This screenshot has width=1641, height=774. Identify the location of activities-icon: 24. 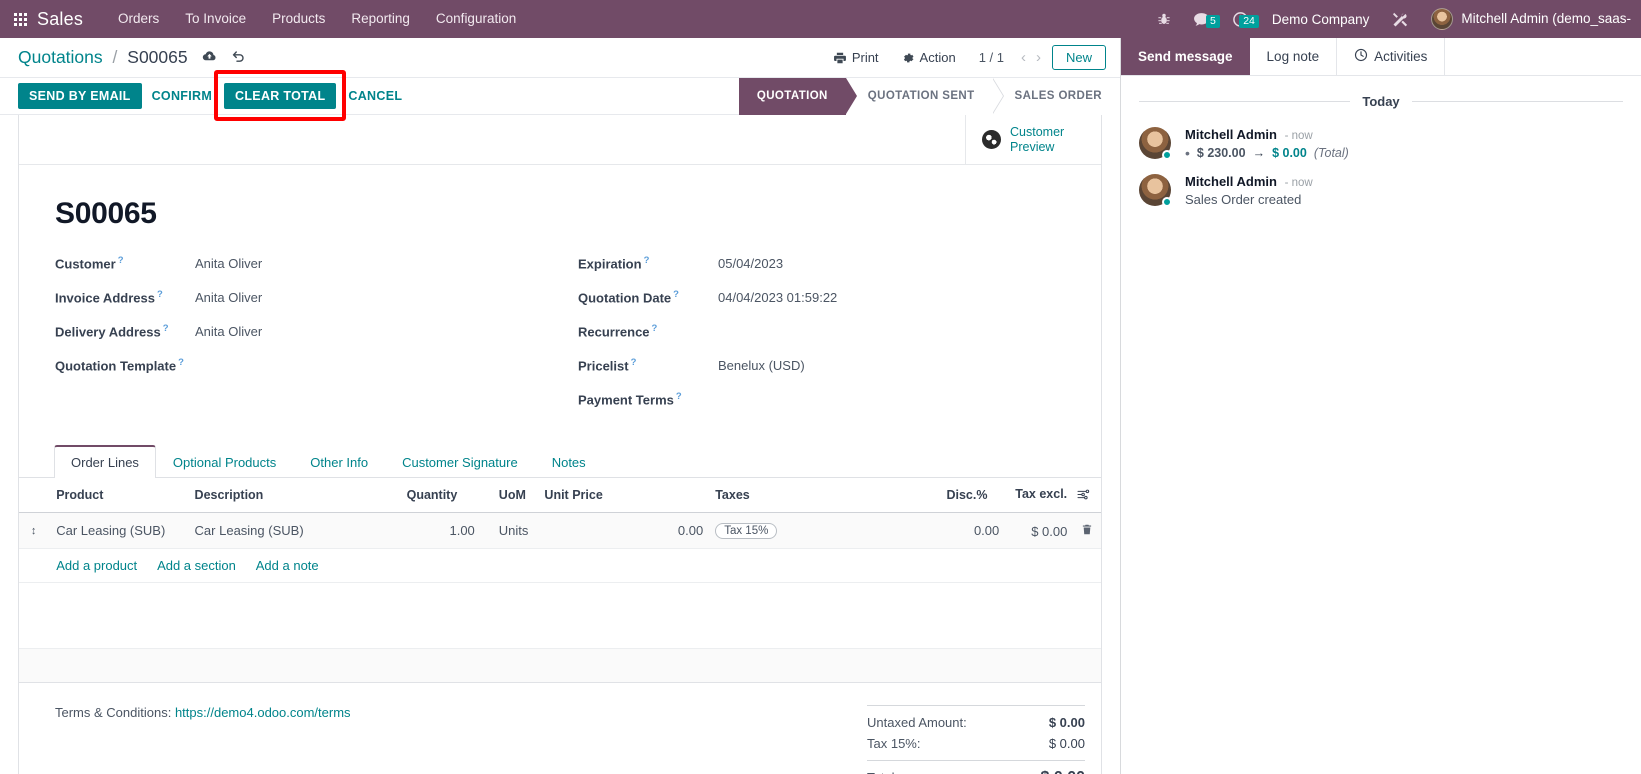
(1240, 19).